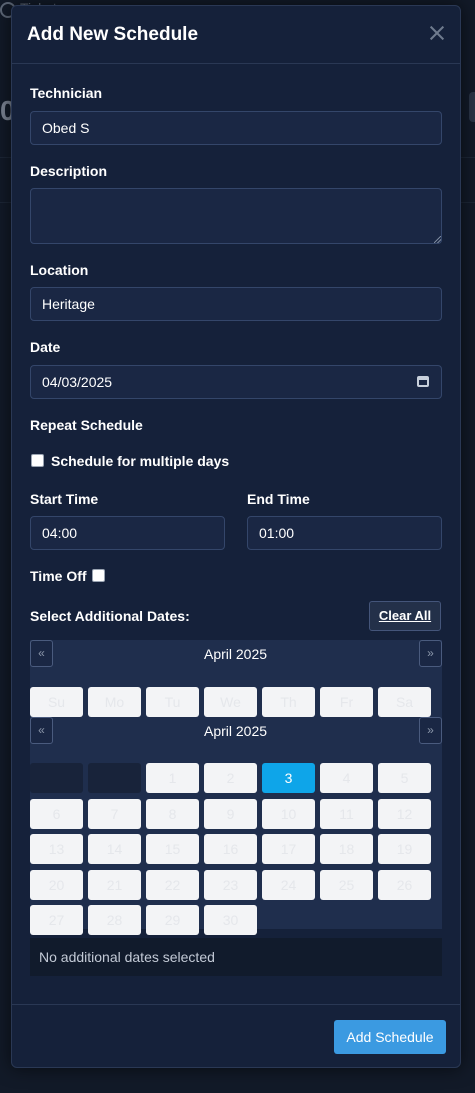 The image size is (475, 1093). What do you see at coordinates (172, 920) in the screenshot?
I see `calendar-day: 29` at bounding box center [172, 920].